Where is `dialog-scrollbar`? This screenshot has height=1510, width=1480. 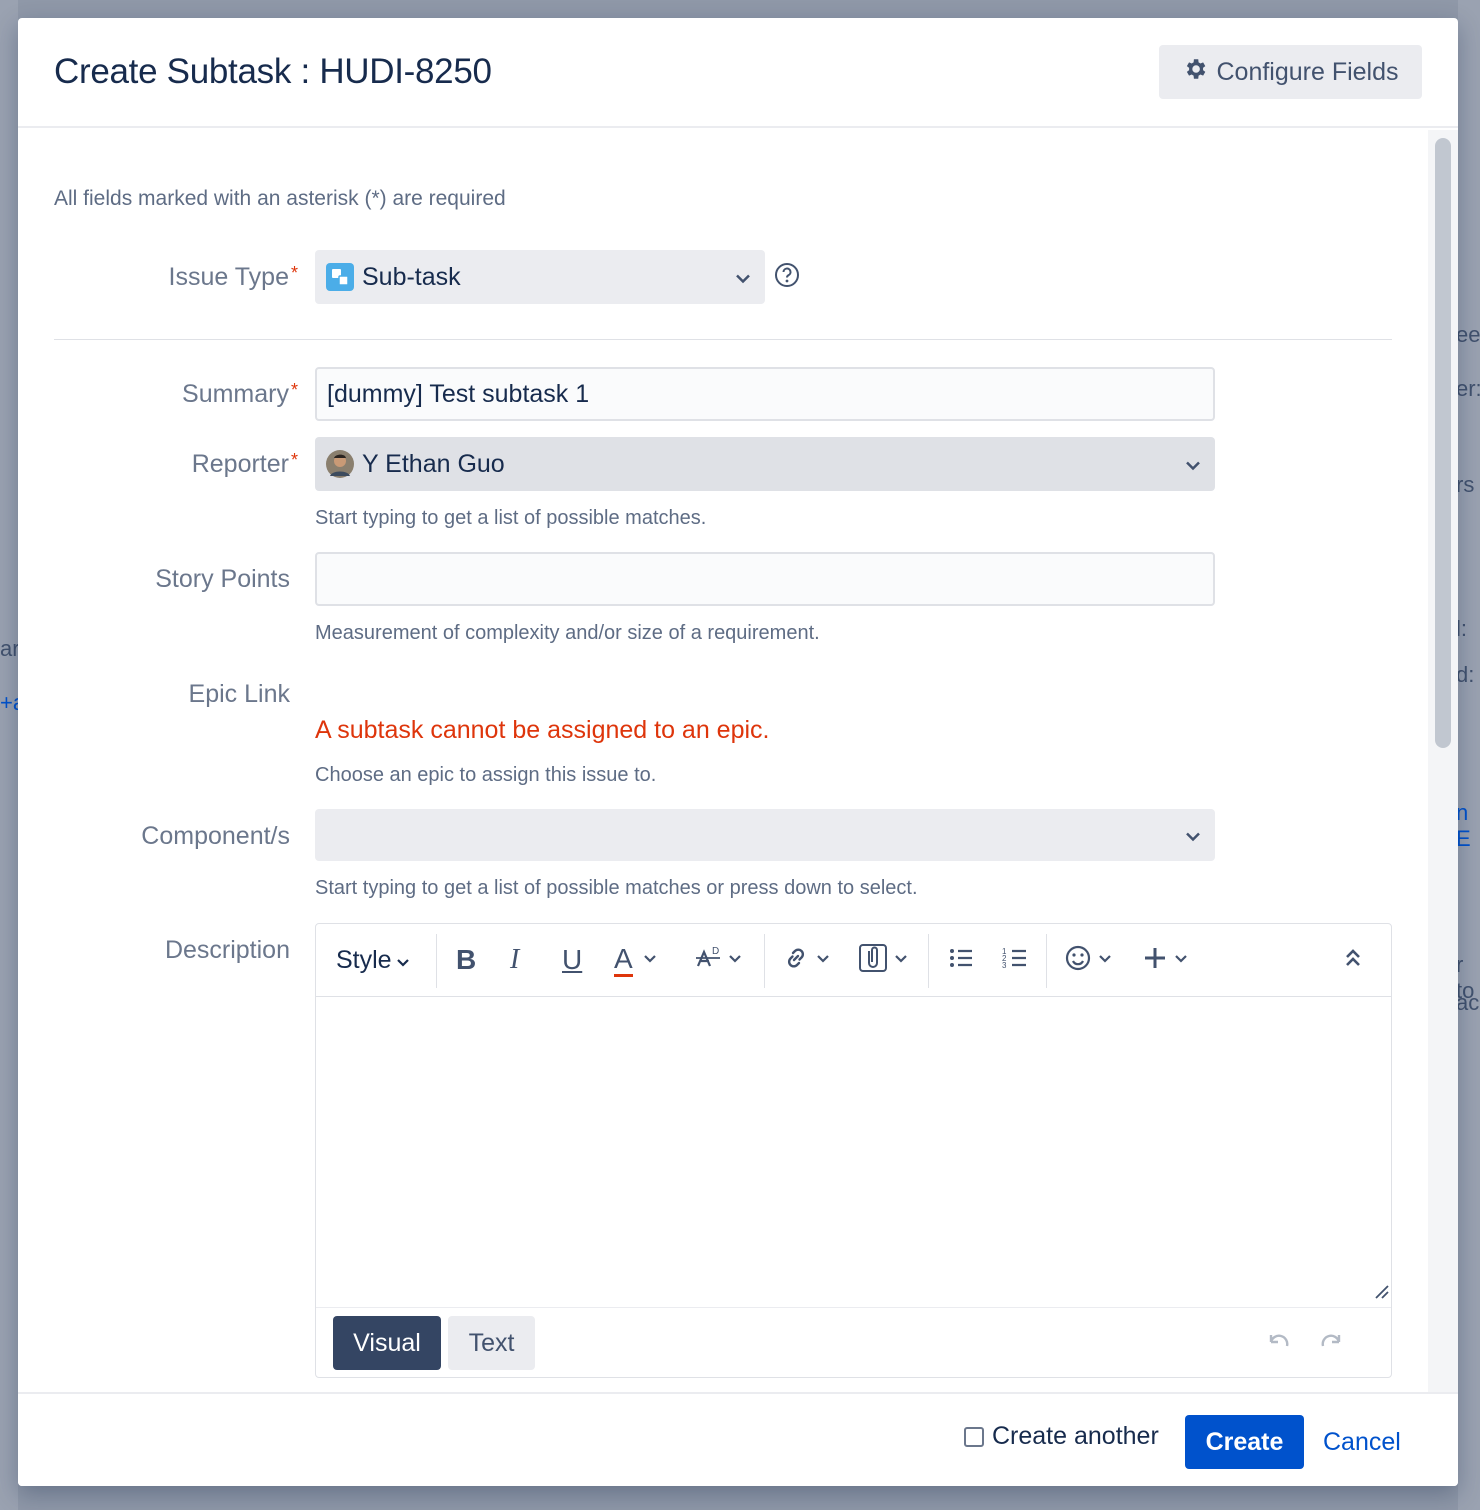
dialog-scrollbar is located at coordinates (1443, 761).